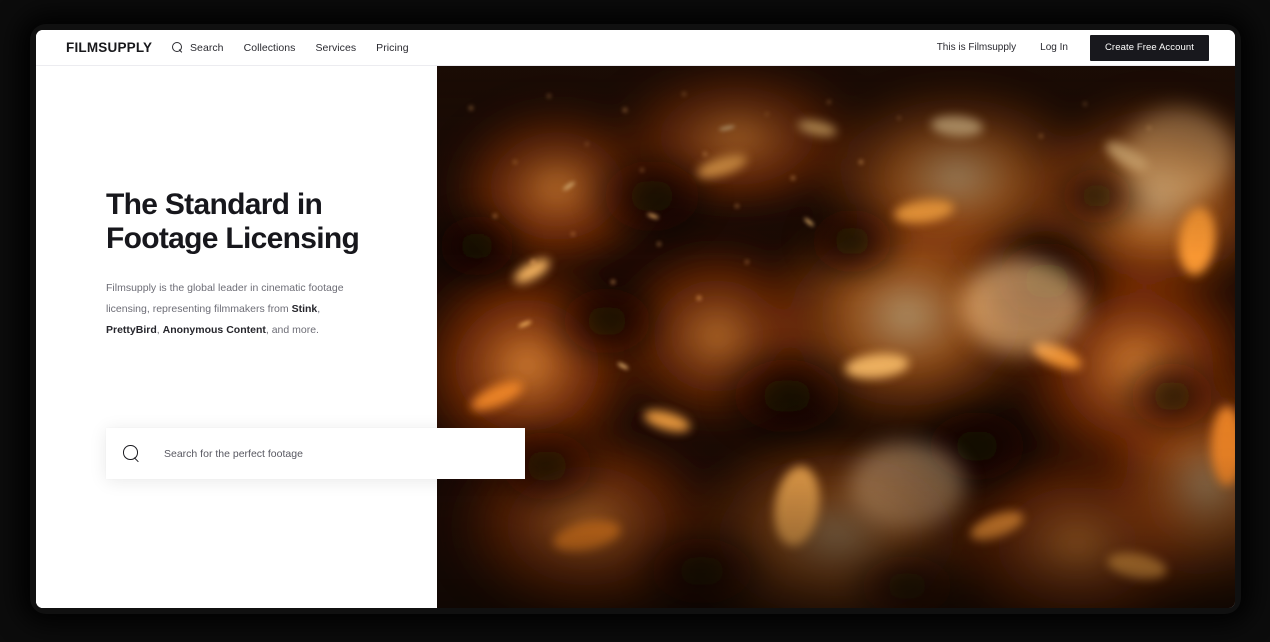  Describe the element at coordinates (292, 330) in the screenshot. I see `subcopy-part-2: , and more.` at that location.